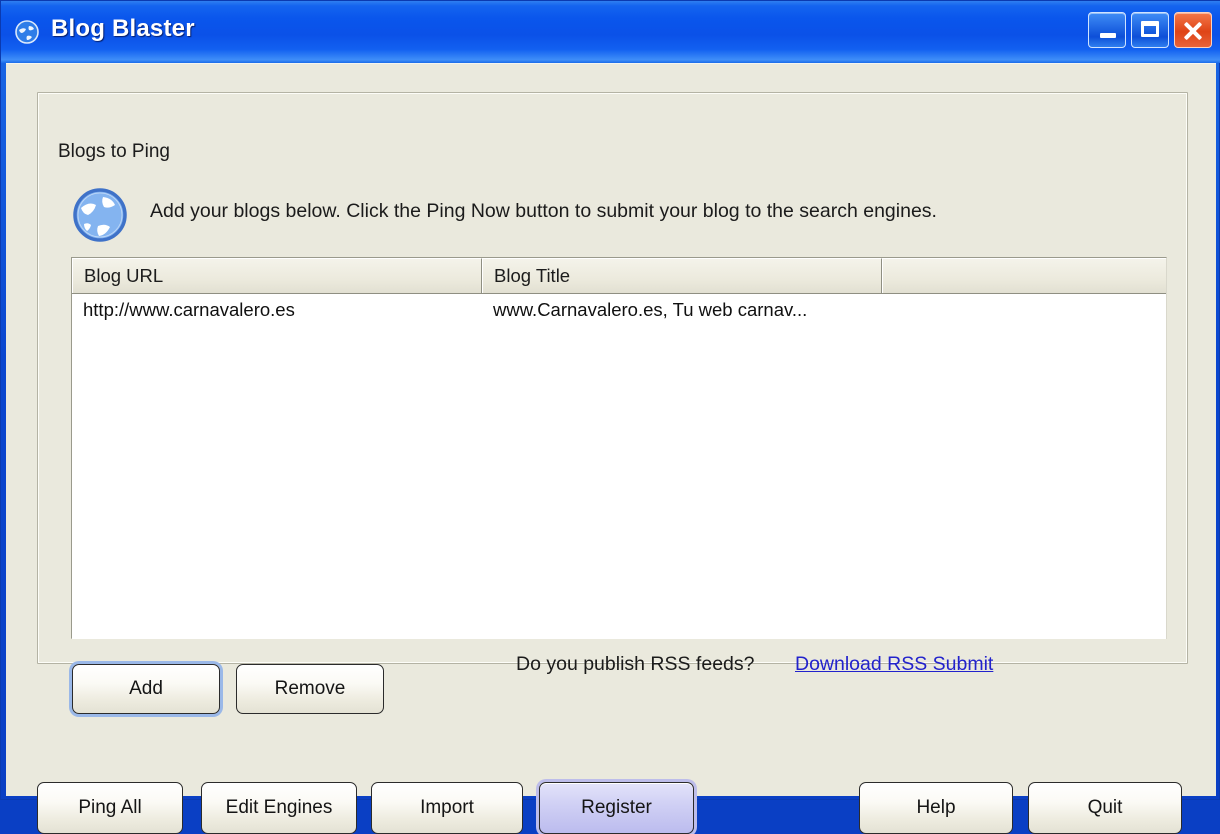 This screenshot has height=834, width=1220. What do you see at coordinates (1193, 30) in the screenshot?
I see `close-button` at bounding box center [1193, 30].